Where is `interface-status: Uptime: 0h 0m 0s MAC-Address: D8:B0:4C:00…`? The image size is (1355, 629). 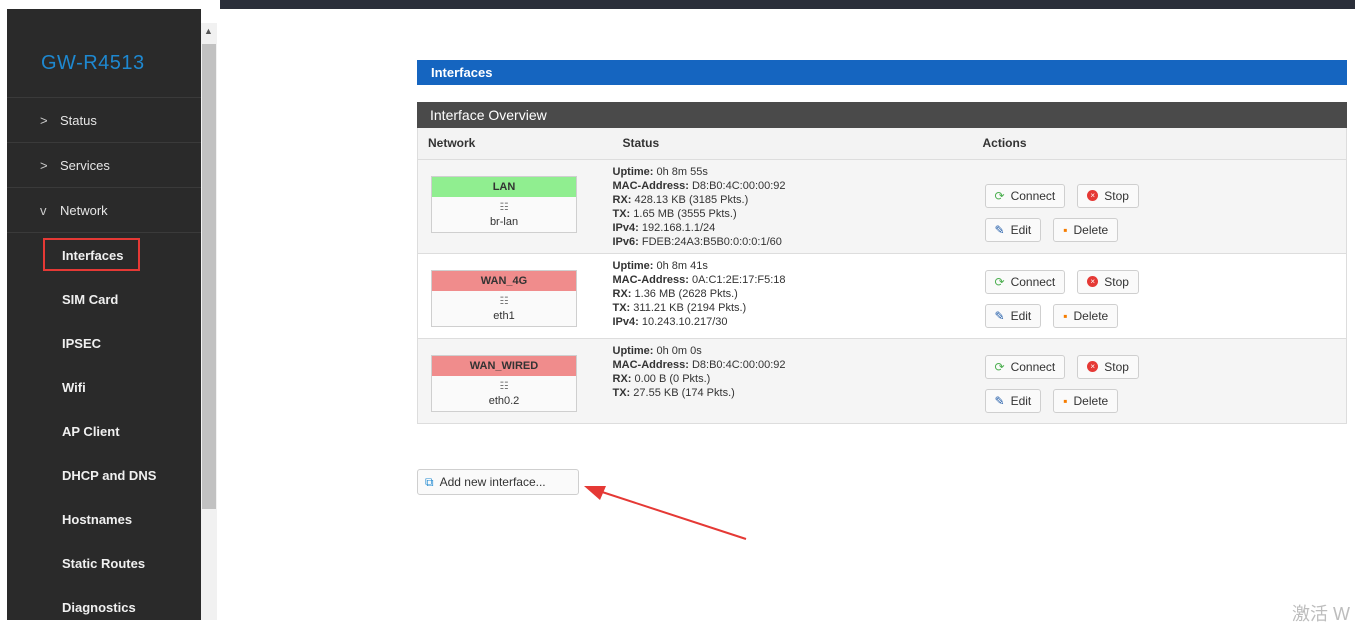
interface-status: Uptime: 0h 0m 0s MAC-Address: D8:B0:4C:00… is located at coordinates (793, 371).